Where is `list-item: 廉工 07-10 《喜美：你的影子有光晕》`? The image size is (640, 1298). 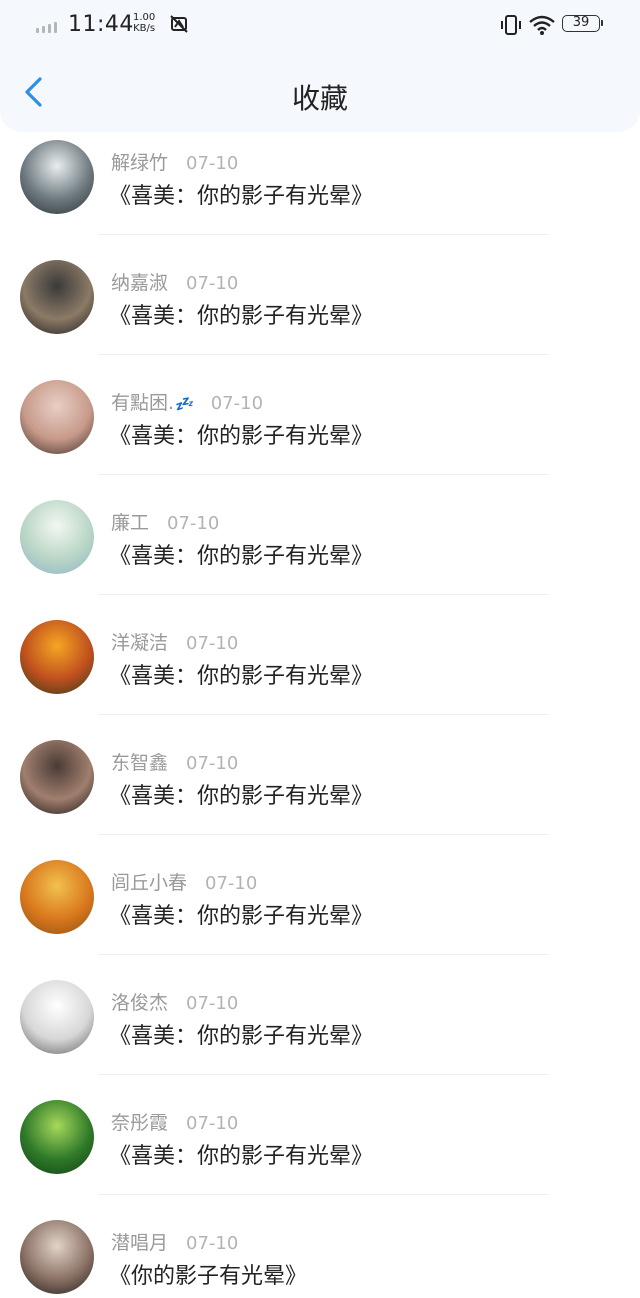
list-item: 廉工 07-10 《喜美：你的影子有光晕》 is located at coordinates (320, 546).